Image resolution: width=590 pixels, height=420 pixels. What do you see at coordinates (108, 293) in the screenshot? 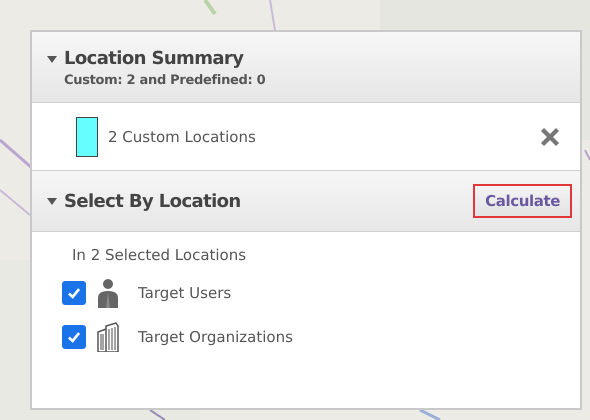
I see `person-icon` at bounding box center [108, 293].